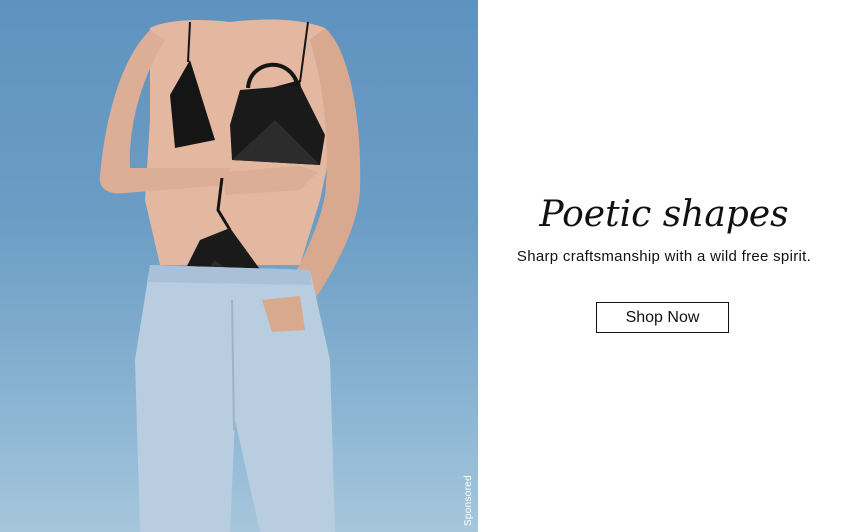  What do you see at coordinates (664, 214) in the screenshot?
I see `headline: Poetic shapes` at bounding box center [664, 214].